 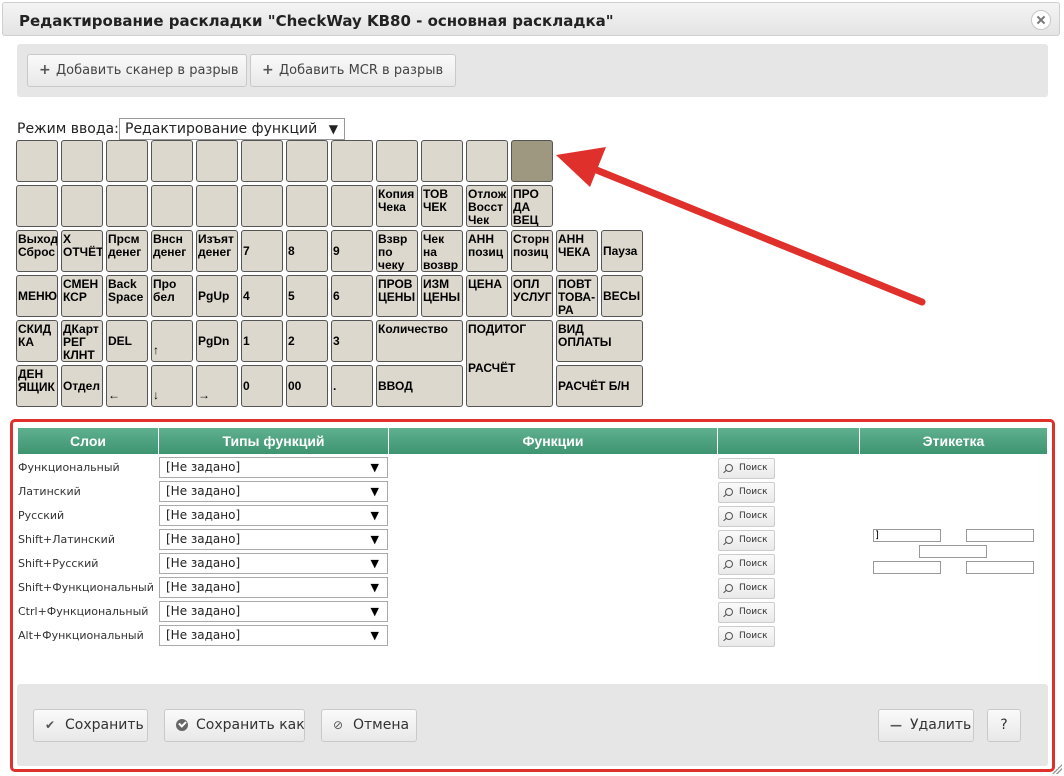 I want to click on add-scanner-button: + Добавить сканер в разрыв, so click(x=137, y=70).